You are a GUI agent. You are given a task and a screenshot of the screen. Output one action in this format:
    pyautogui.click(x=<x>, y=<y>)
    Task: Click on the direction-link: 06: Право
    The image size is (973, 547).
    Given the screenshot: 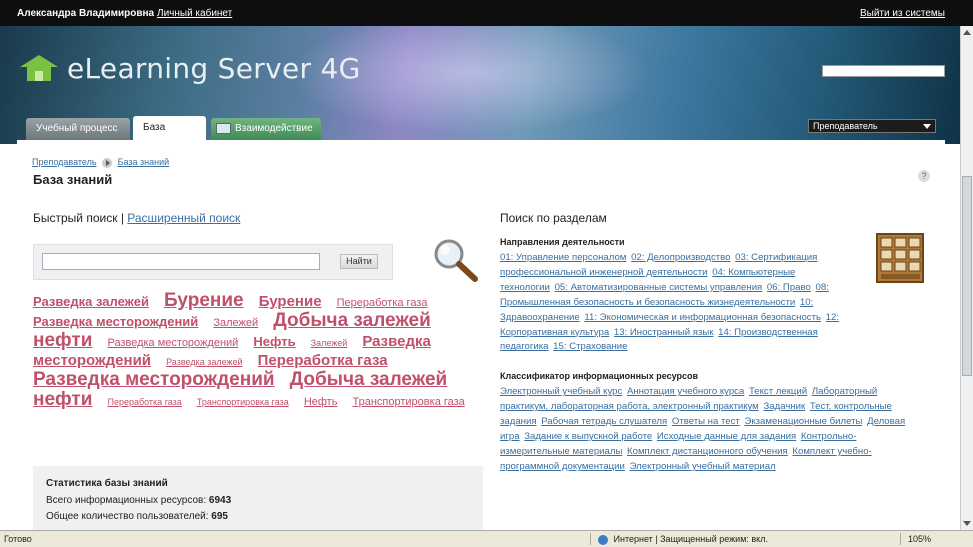 What is the action you would take?
    pyautogui.click(x=789, y=287)
    